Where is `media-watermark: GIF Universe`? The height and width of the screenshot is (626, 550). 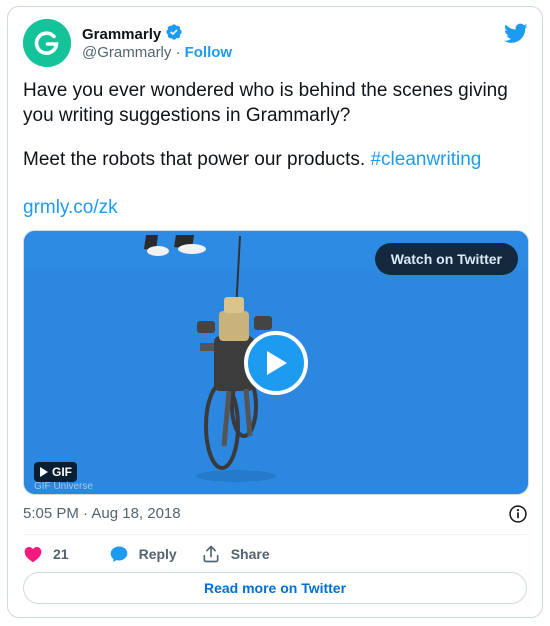 media-watermark: GIF Universe is located at coordinates (63, 486).